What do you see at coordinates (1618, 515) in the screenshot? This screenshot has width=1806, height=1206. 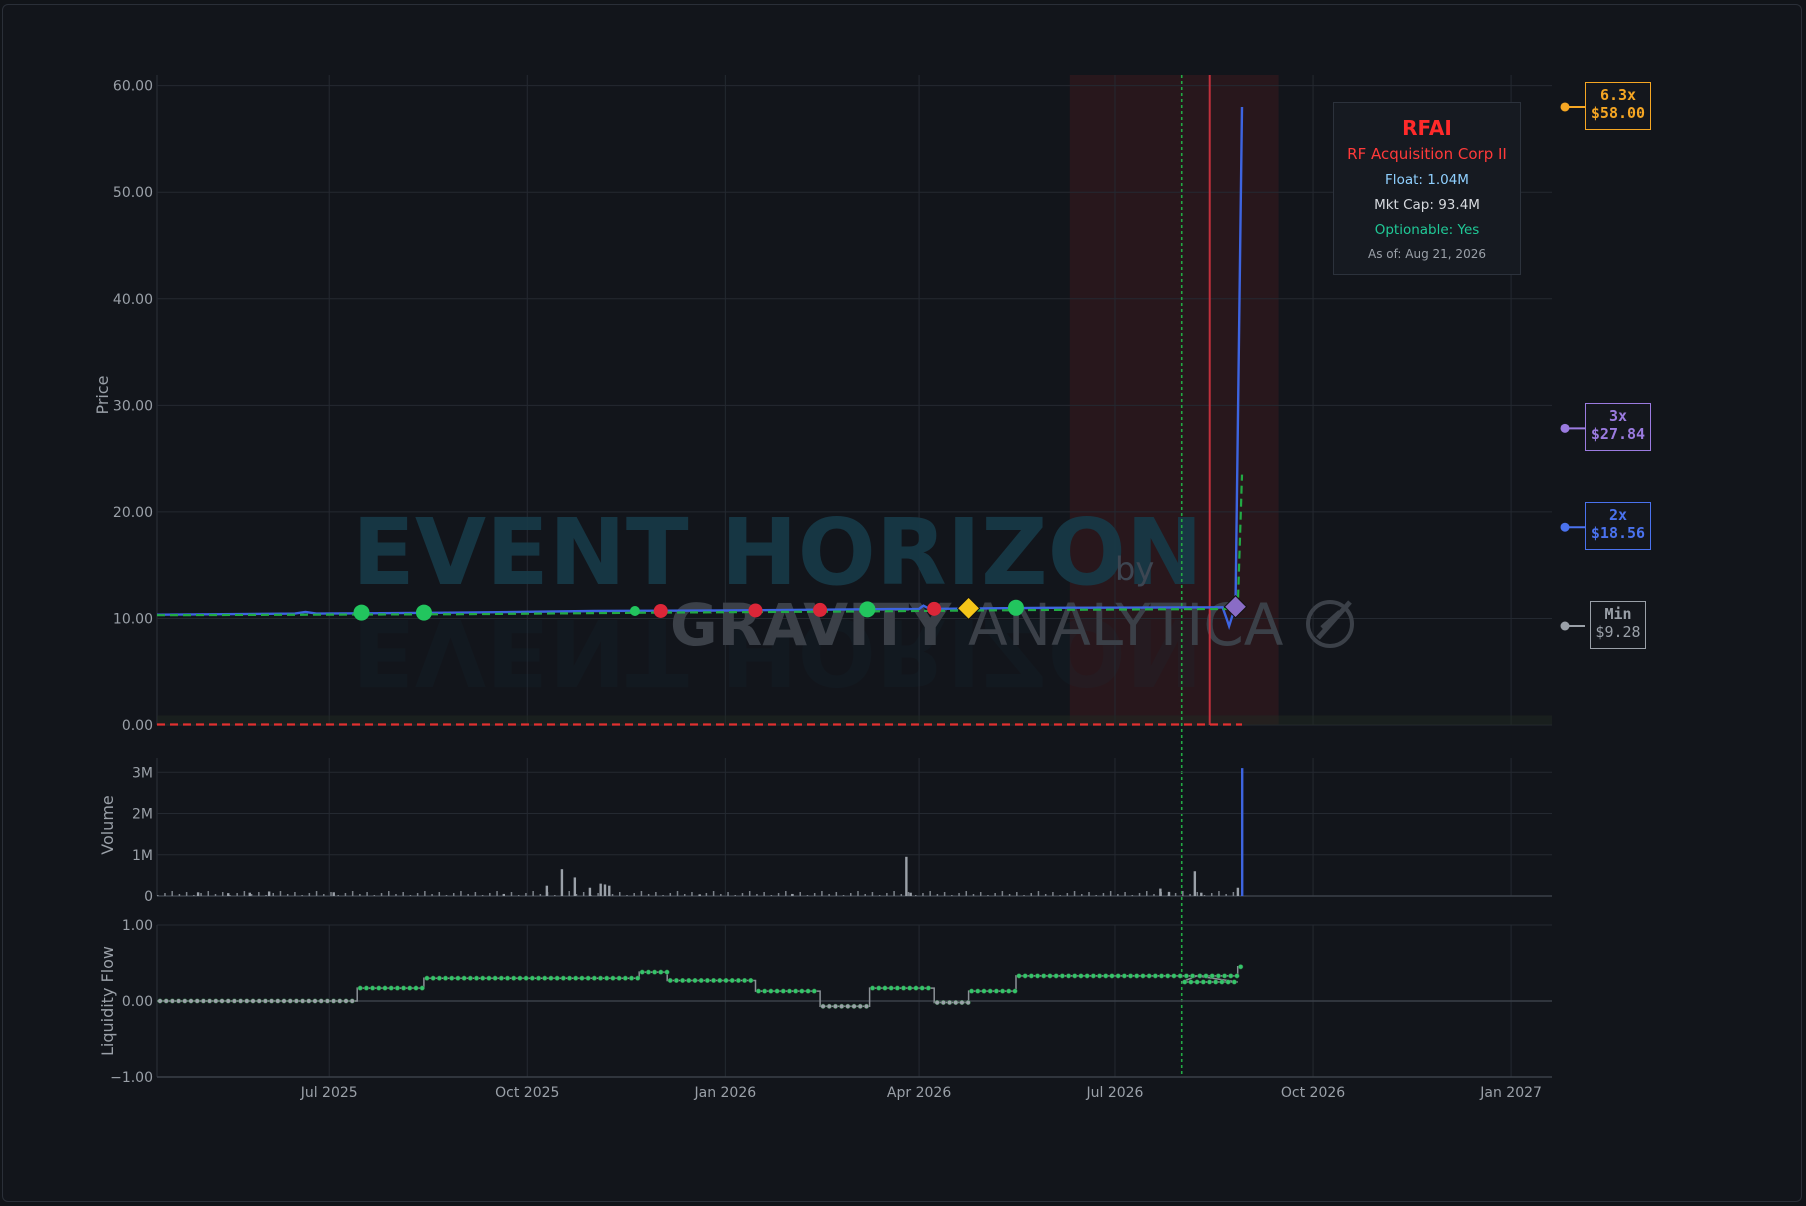 I see `level-multiple: 2x` at bounding box center [1618, 515].